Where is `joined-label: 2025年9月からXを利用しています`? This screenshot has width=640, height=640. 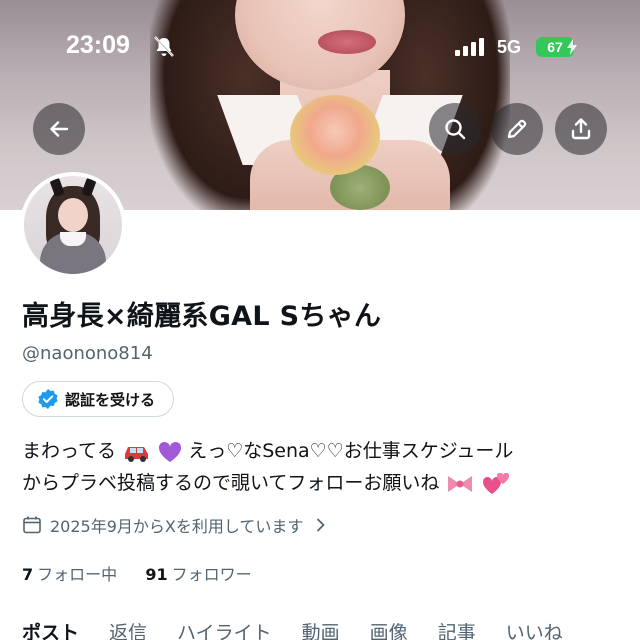 joined-label: 2025年9月からXを利用しています is located at coordinates (177, 526).